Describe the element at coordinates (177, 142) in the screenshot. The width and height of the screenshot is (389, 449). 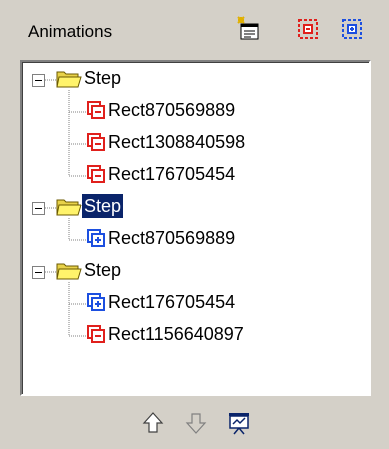
I see `animation-target-label: Rect1308840598` at that location.